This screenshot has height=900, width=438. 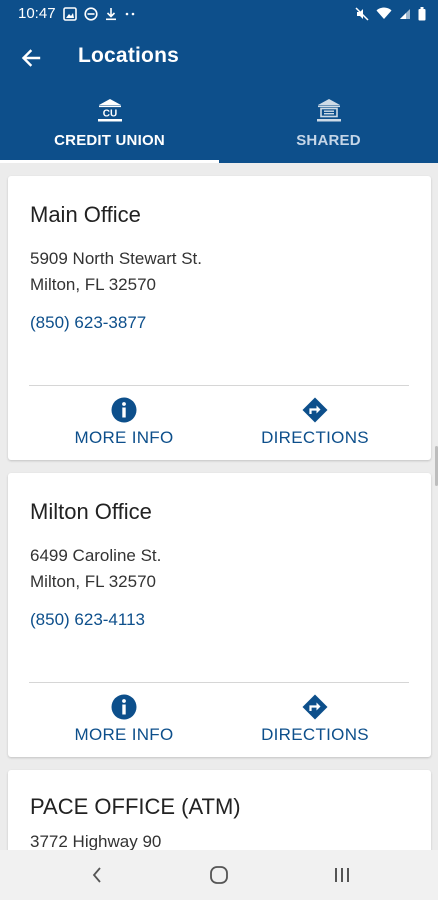 I want to click on signal-icon, so click(x=405, y=13).